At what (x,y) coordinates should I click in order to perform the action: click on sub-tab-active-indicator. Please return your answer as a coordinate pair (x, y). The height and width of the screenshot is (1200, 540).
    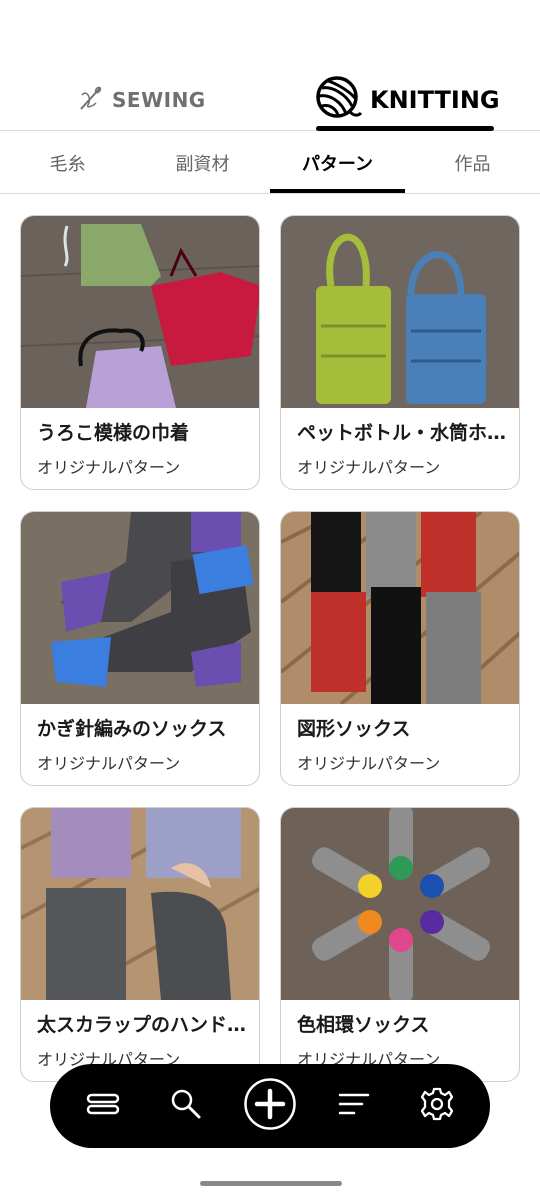
    Looking at the image, I should click on (337, 191).